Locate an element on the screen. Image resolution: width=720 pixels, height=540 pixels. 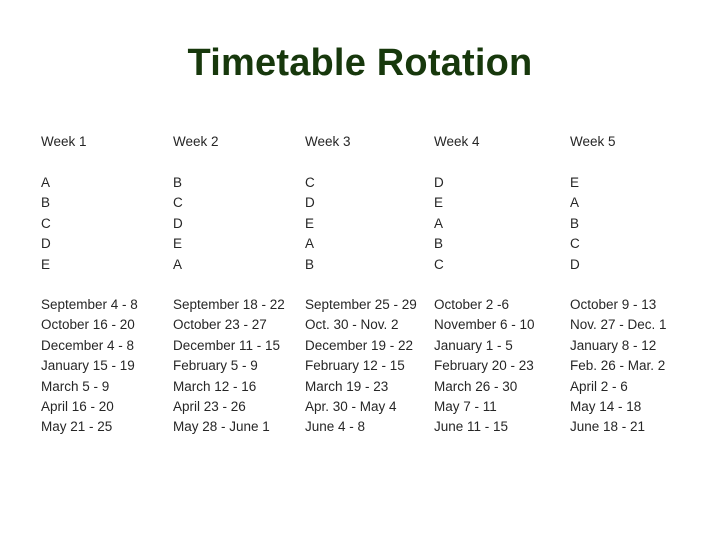
date-item: March 19 - 23 is located at coordinates (347, 386).